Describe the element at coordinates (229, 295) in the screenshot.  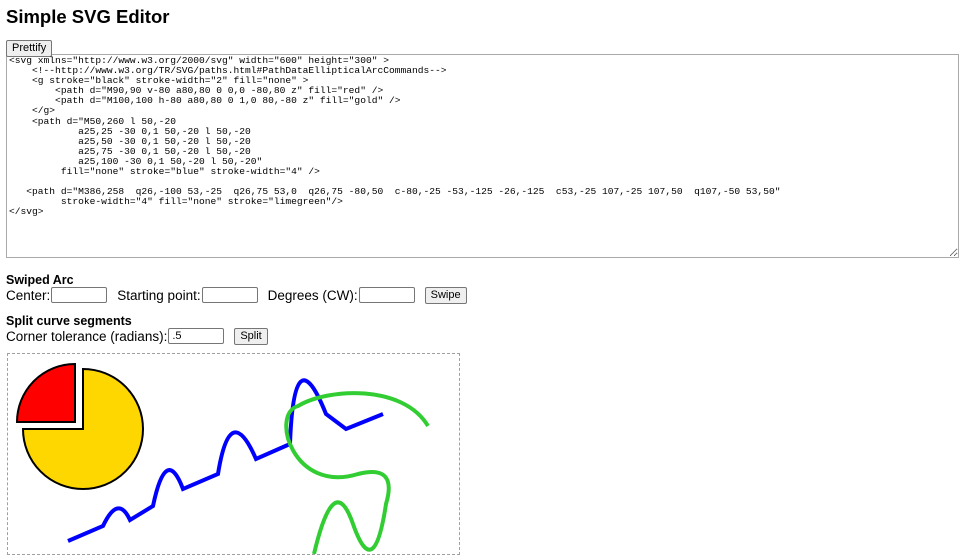
I see `starting-point-input` at that location.